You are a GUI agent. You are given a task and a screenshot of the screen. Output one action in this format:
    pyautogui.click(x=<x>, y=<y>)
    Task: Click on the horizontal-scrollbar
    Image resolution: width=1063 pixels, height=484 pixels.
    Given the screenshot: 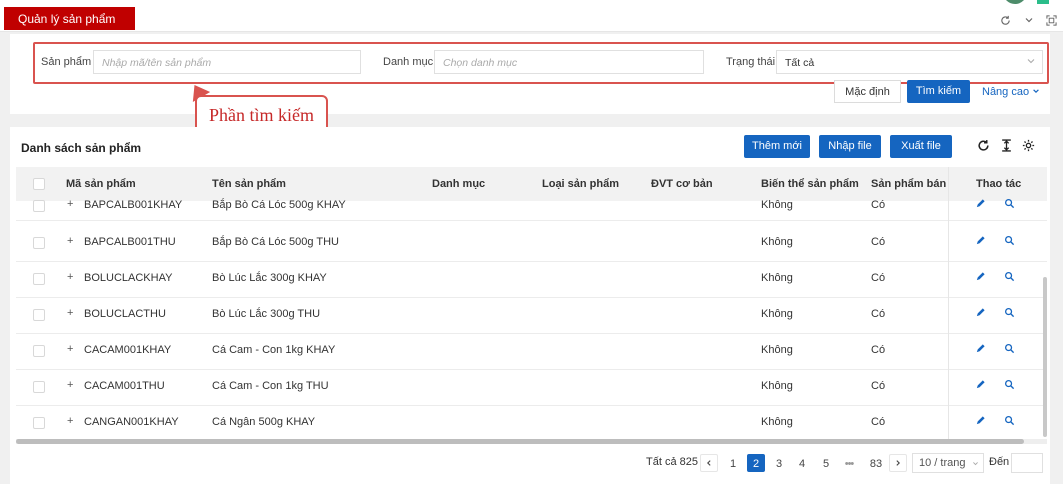 What is the action you would take?
    pyautogui.click(x=531, y=441)
    